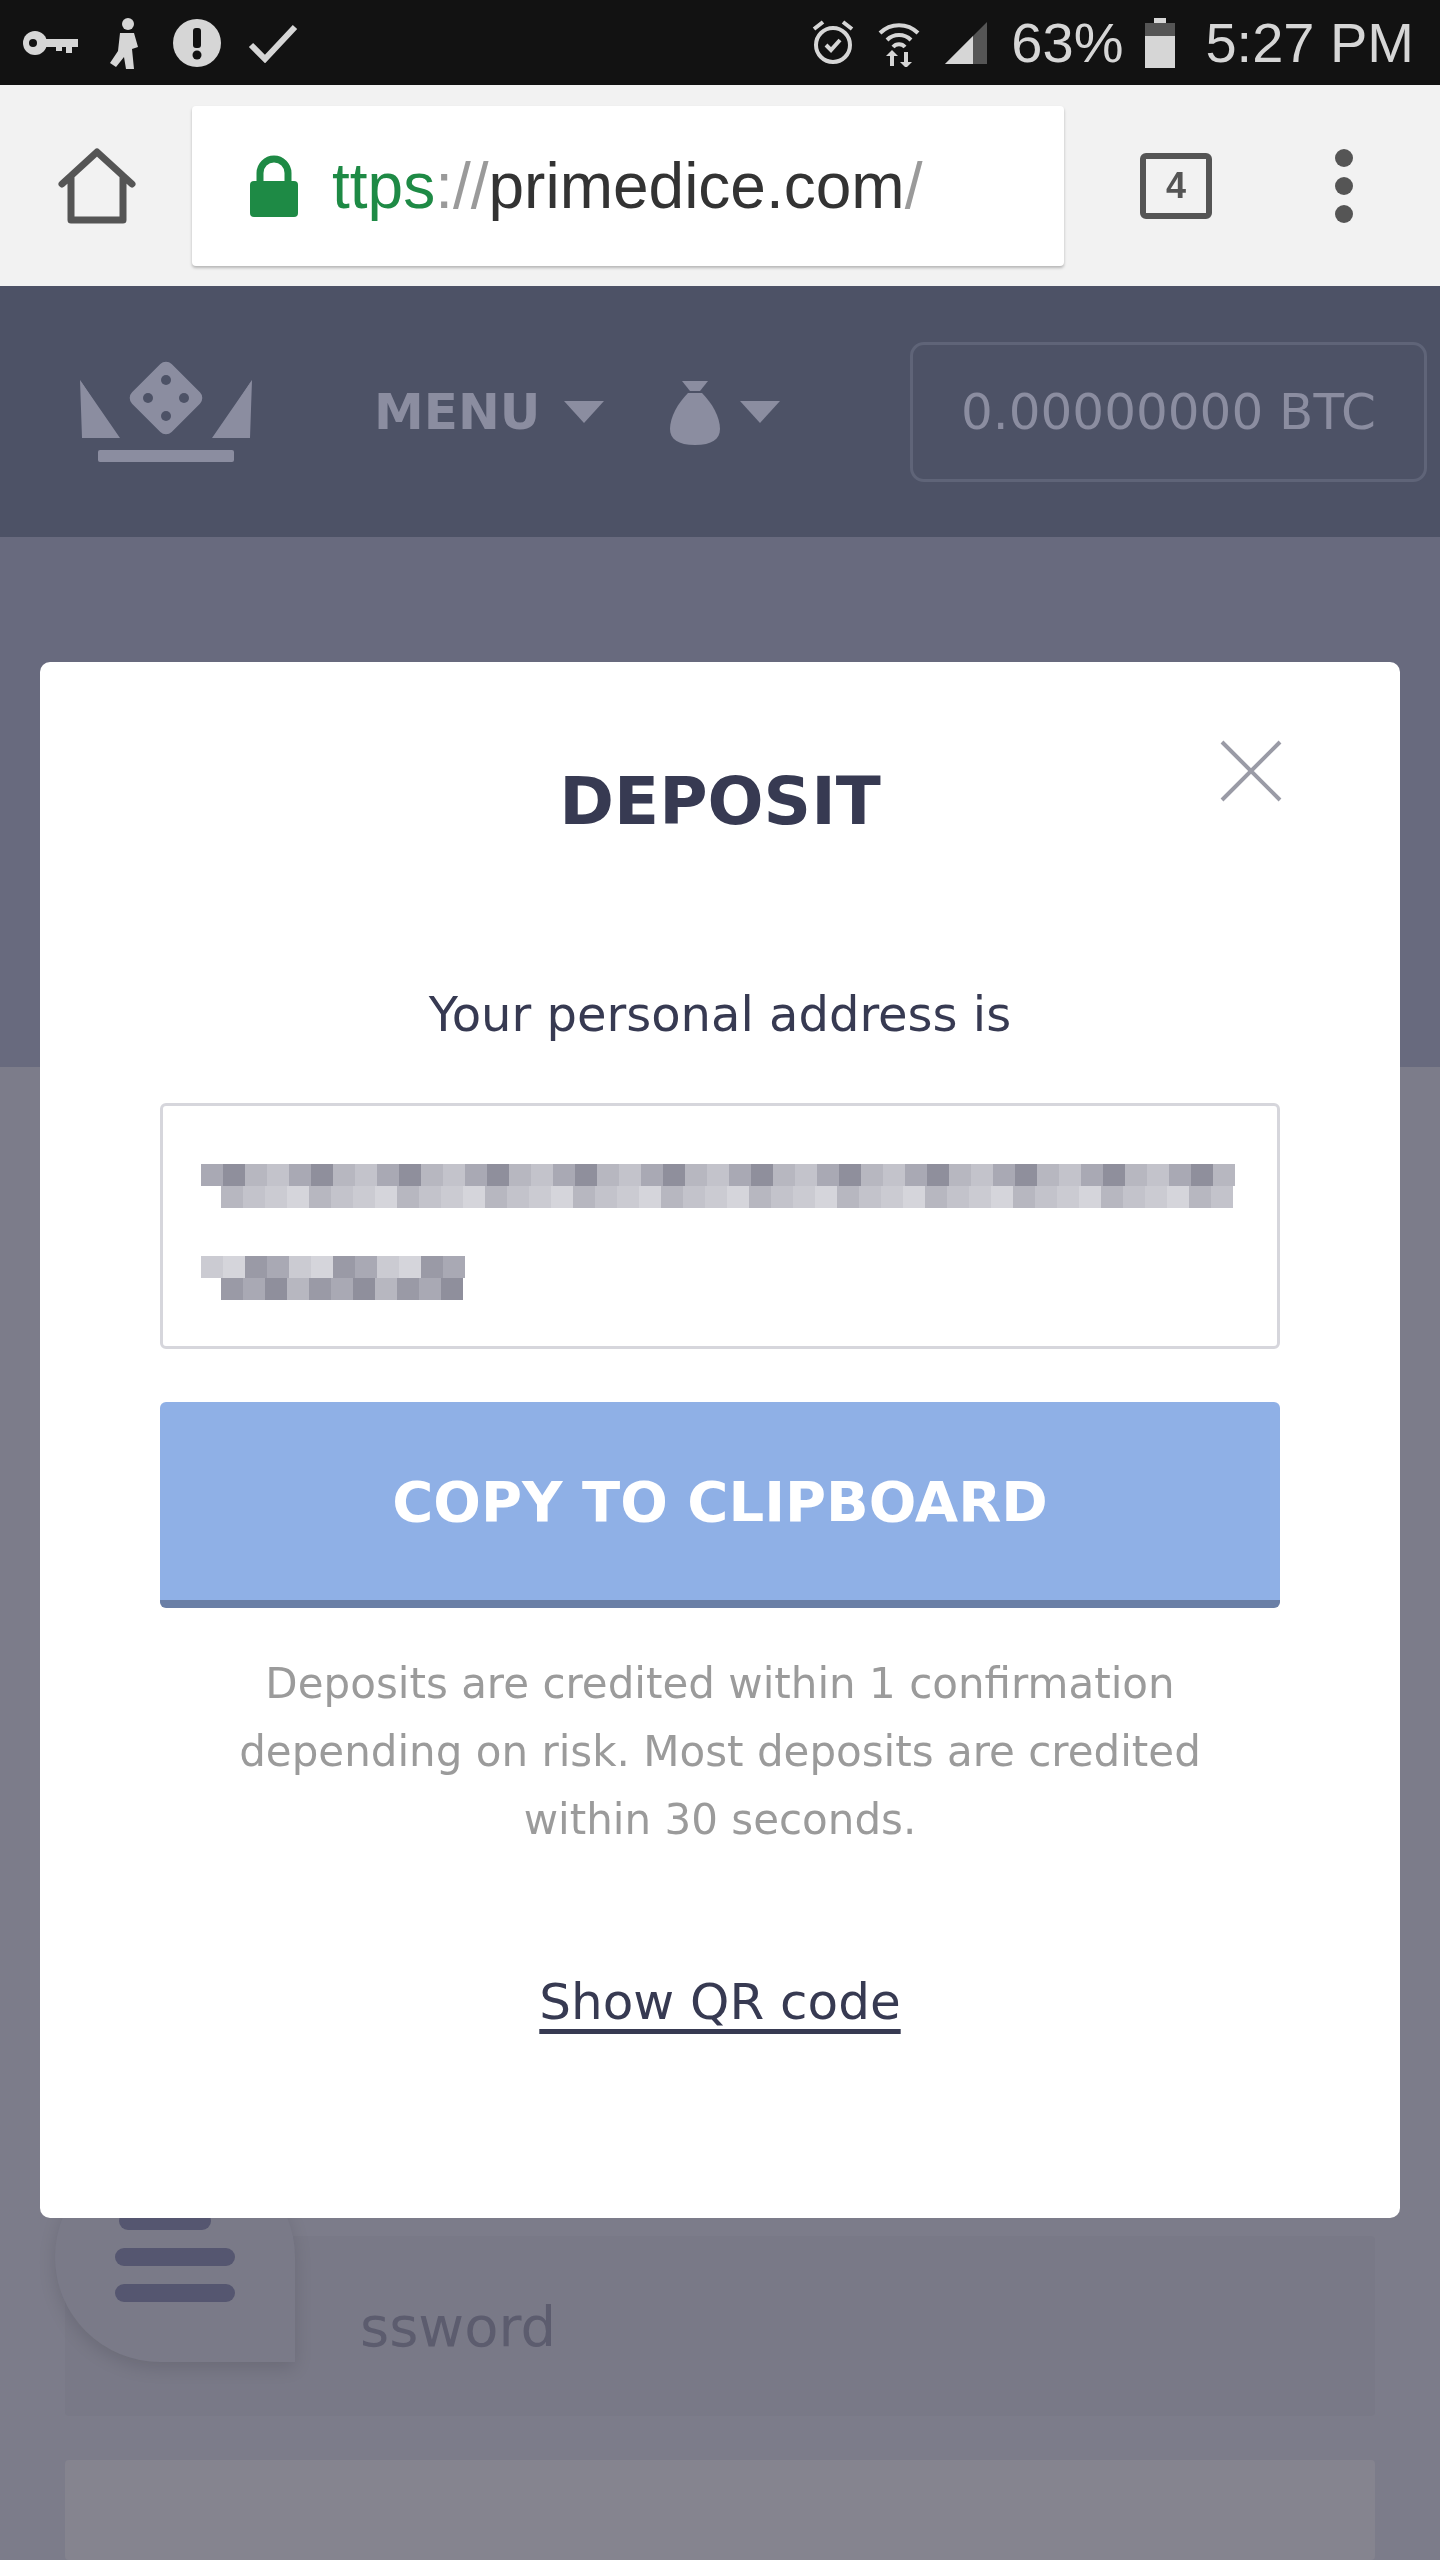  I want to click on dialog-title: DEPOSIT, so click(720, 802).